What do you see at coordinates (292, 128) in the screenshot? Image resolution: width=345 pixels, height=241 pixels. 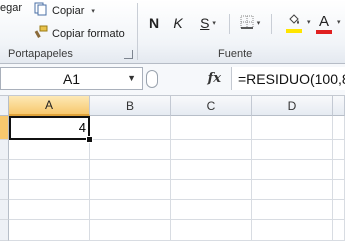 I see `cell-d1` at bounding box center [292, 128].